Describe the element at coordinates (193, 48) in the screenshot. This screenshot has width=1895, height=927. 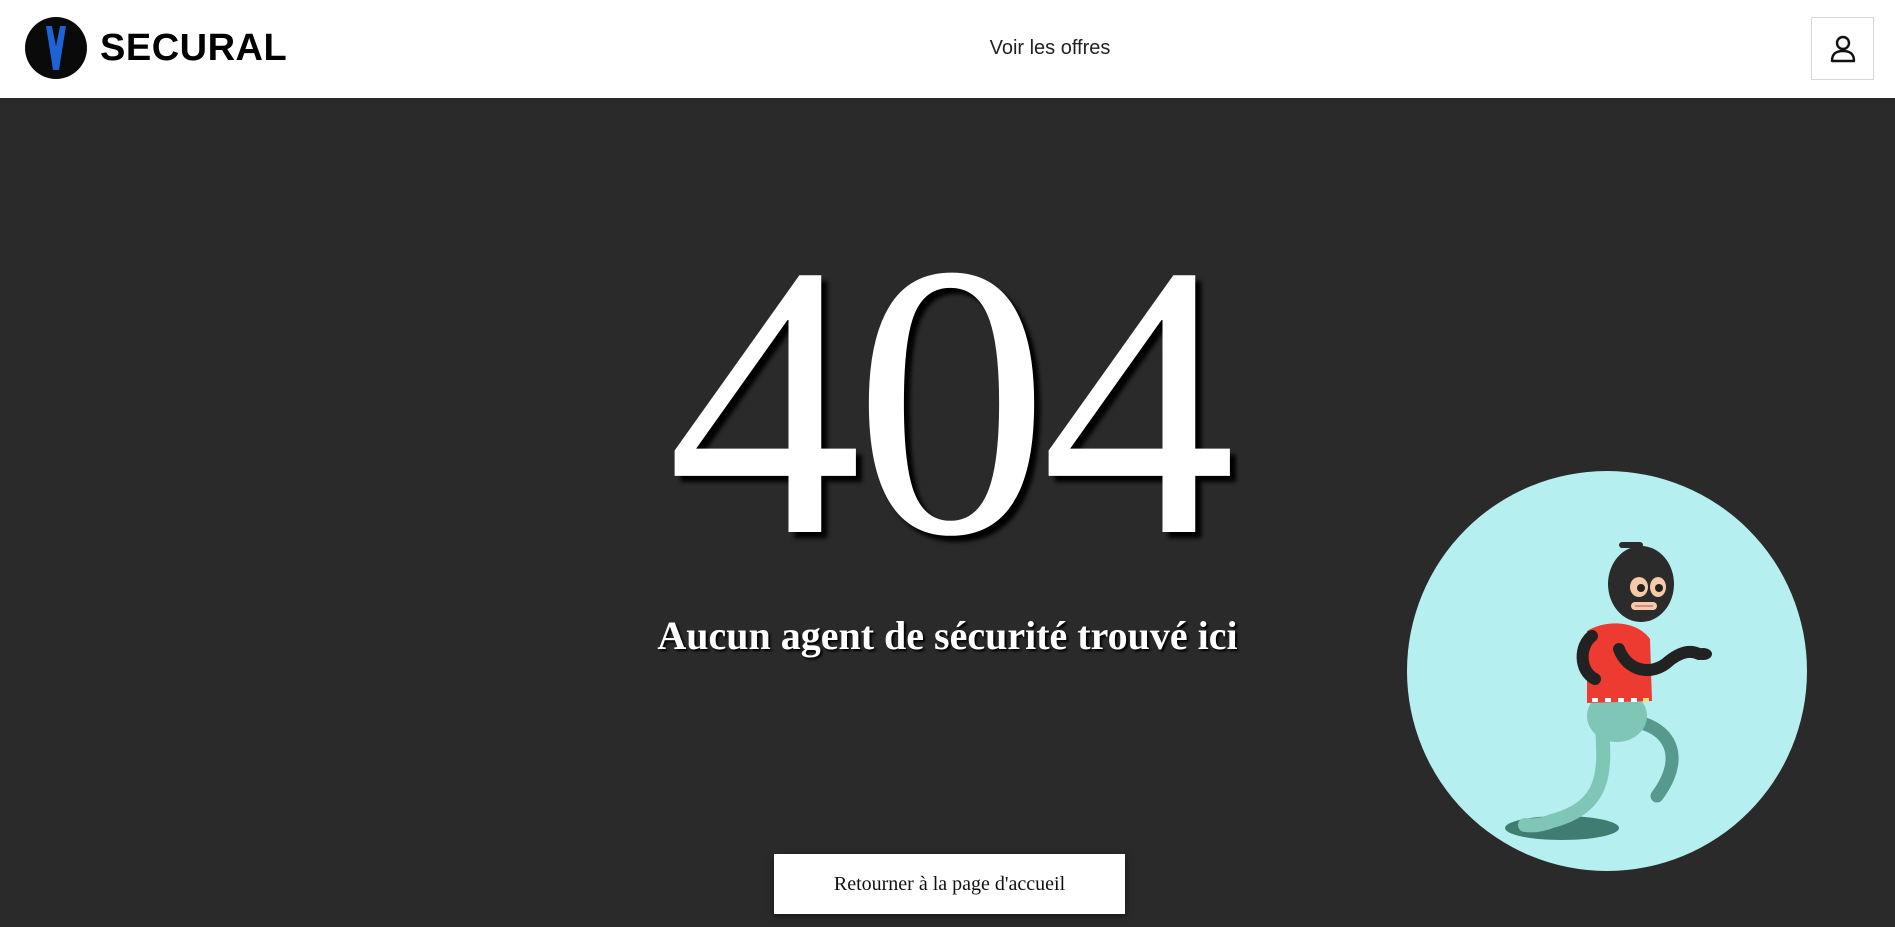
I see `brand-name: SECURAL` at that location.